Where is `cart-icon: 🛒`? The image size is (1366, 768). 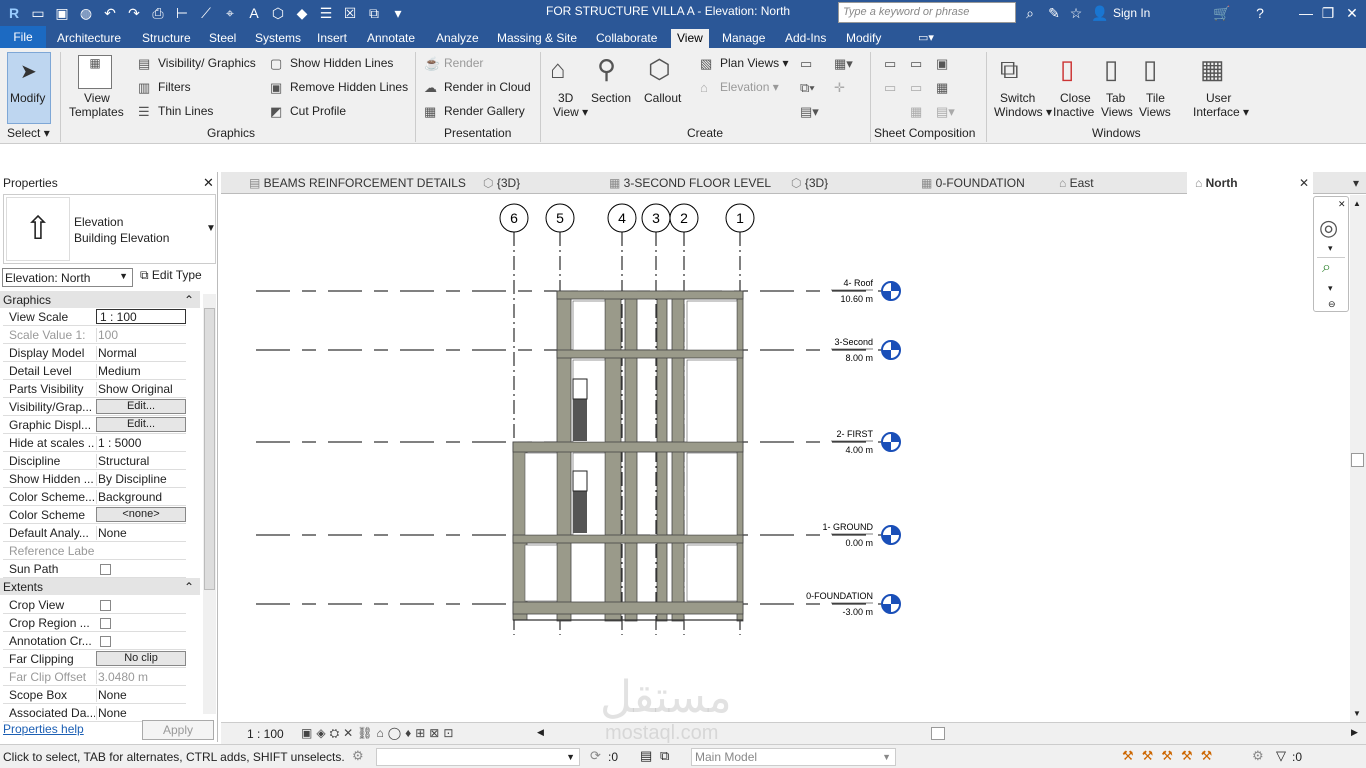 cart-icon: 🛒 is located at coordinates (1222, 13).